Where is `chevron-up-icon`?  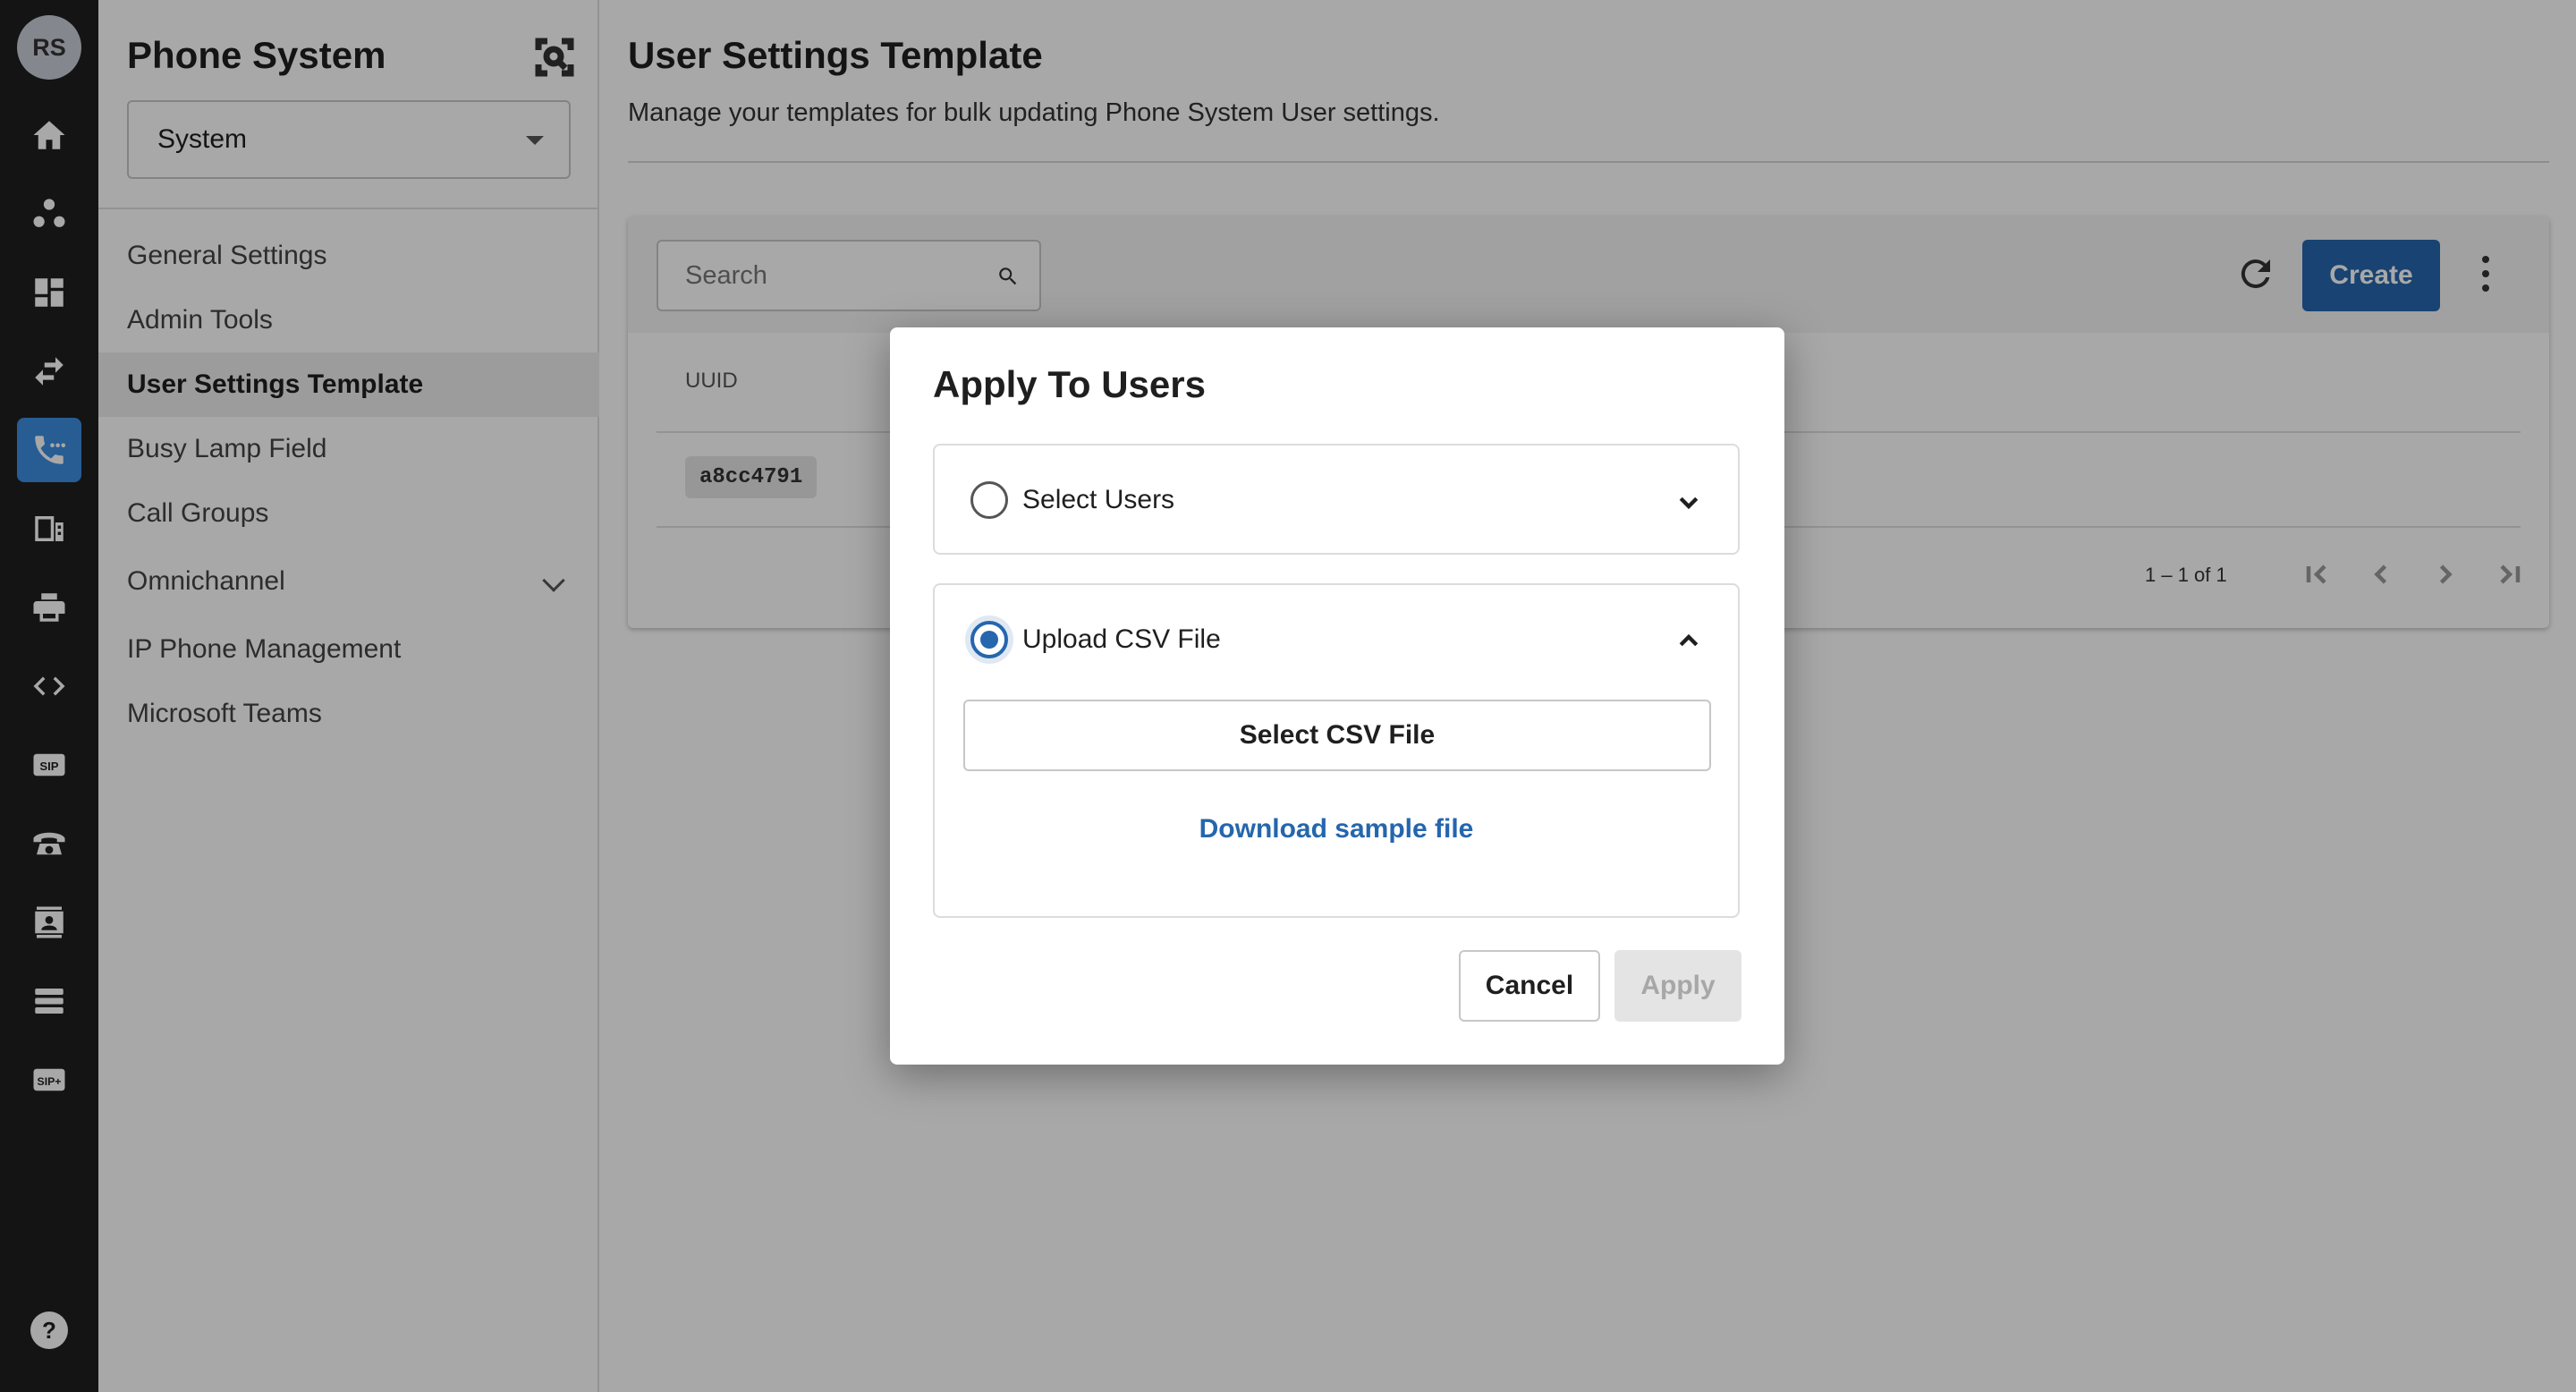 chevron-up-icon is located at coordinates (1688, 641).